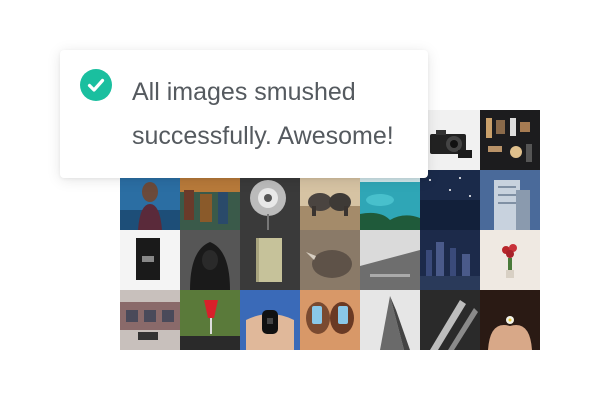  I want to click on city-night-photo-thumbnail, so click(450, 260).